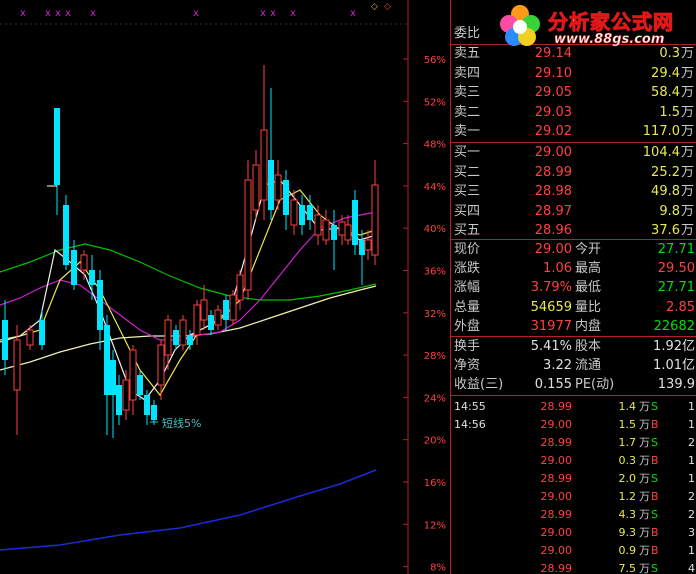 This screenshot has width=696, height=574. I want to click on tick-row-cell: 2, so click(691, 514).